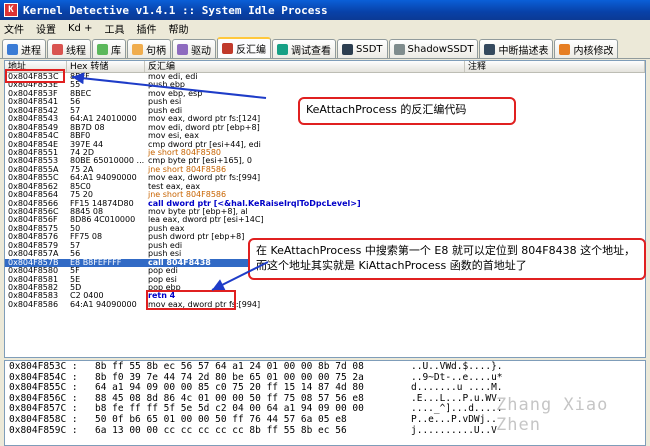 The height and width of the screenshot is (446, 650). I want to click on arrow-to-call, so click(240, 276).